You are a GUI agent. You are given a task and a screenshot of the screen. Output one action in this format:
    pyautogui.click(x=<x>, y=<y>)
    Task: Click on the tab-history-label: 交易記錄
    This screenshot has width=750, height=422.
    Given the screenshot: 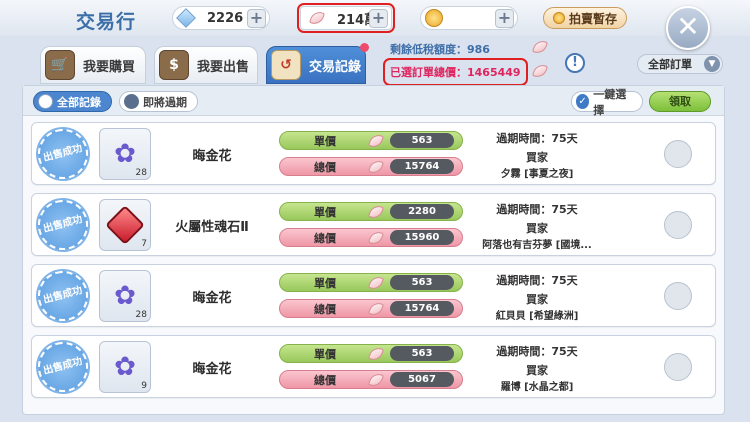 What is the action you would take?
    pyautogui.click(x=335, y=67)
    